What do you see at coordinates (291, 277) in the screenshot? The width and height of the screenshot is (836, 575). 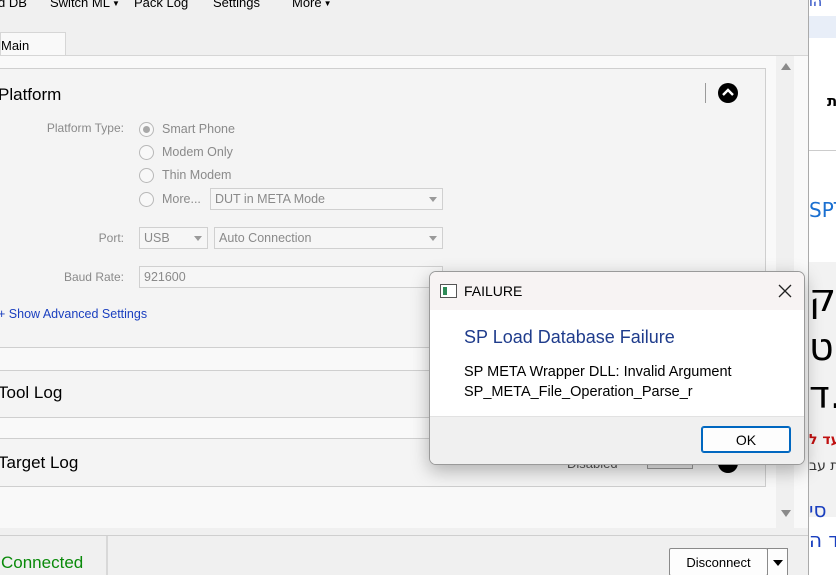 I see `baud-rate-input: 921600` at bounding box center [291, 277].